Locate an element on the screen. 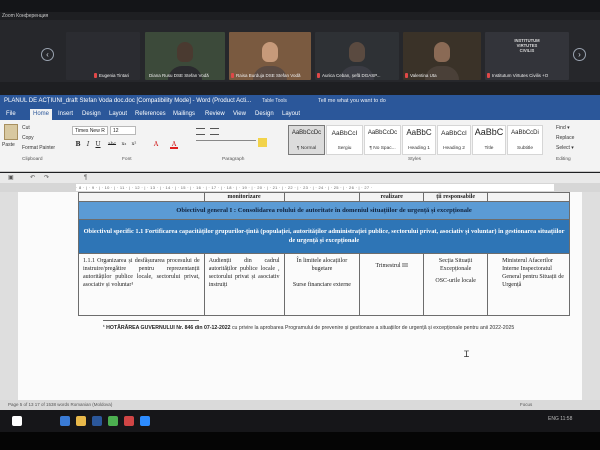  paste-button: Paste is located at coordinates (8, 145).